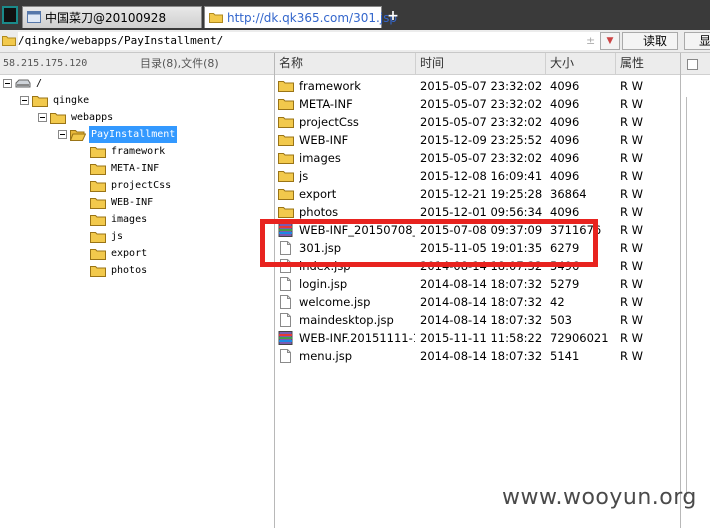 This screenshot has height=528, width=710. What do you see at coordinates (135, 100) in the screenshot?
I see `tree-node: qingke` at bounding box center [135, 100].